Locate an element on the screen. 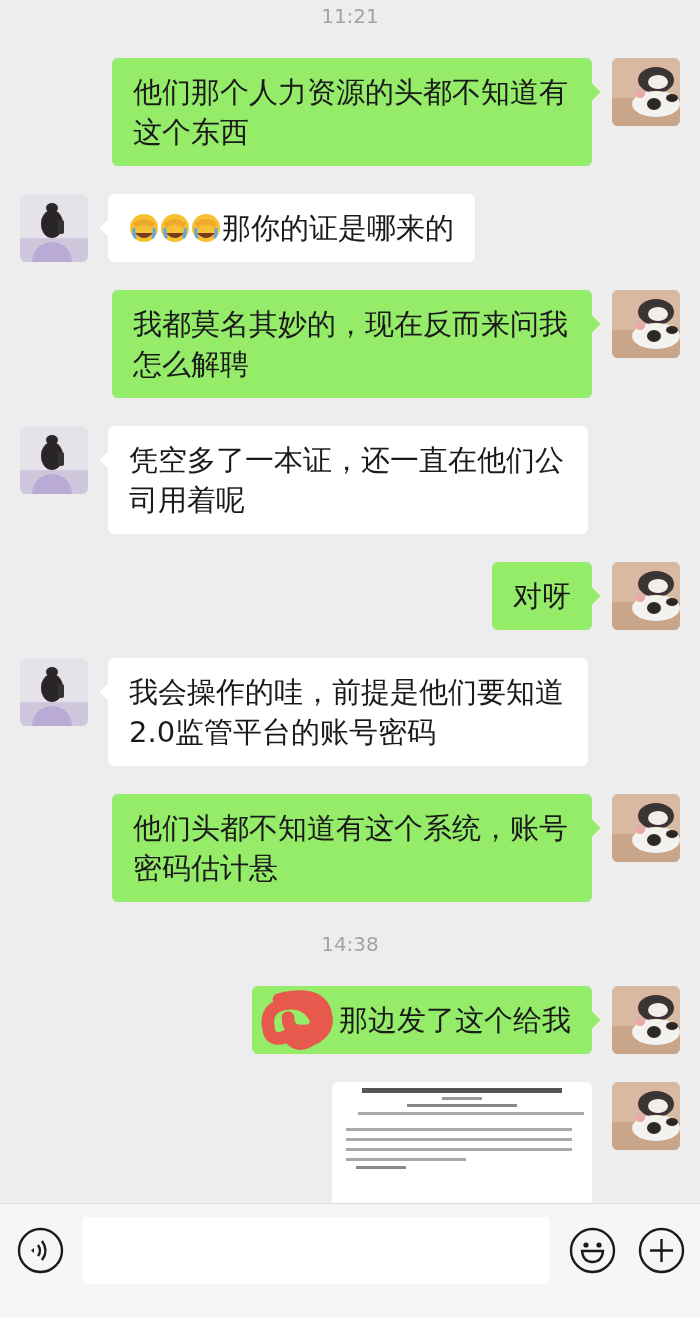  smiley-icon is located at coordinates (592, 1250).